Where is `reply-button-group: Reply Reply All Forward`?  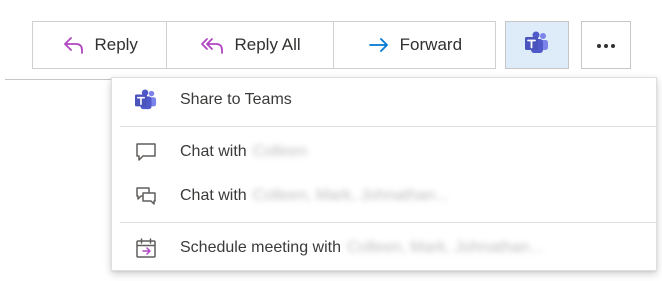 reply-button-group: Reply Reply All Forward is located at coordinates (264, 45).